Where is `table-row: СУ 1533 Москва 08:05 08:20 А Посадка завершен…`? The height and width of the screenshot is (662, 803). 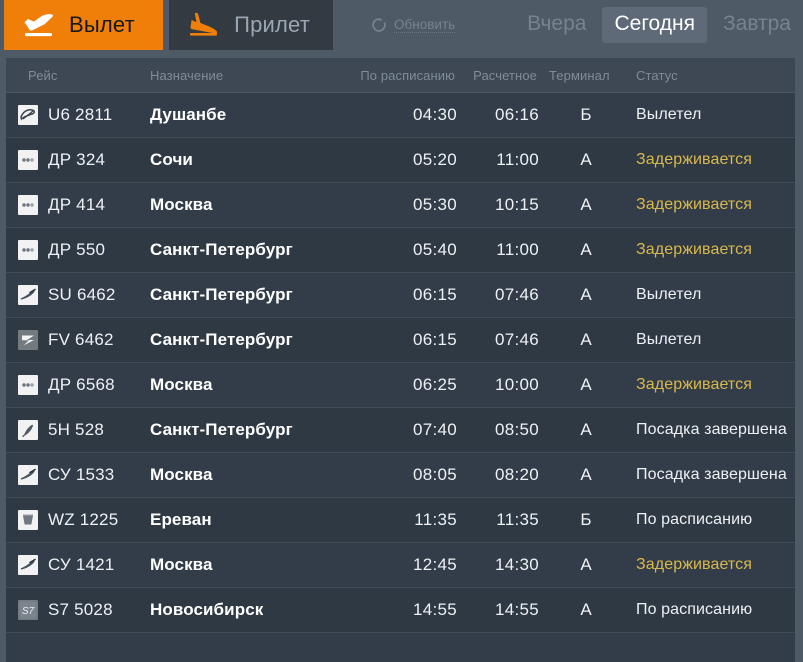 table-row: СУ 1533 Москва 08:05 08:20 А Посадка завершен… is located at coordinates (400, 475).